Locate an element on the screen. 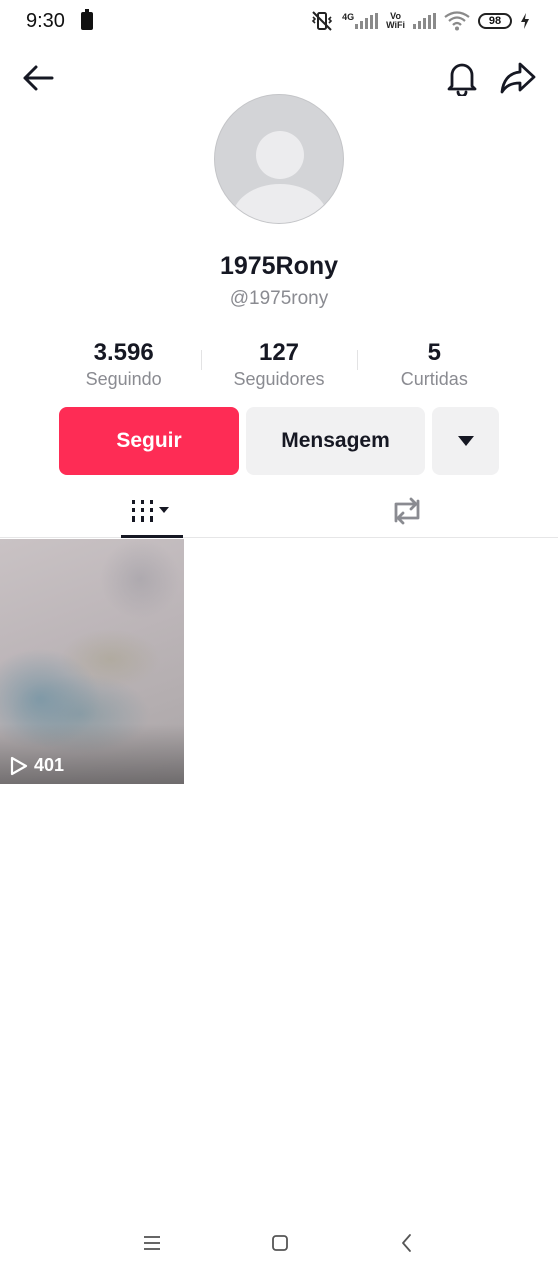 The width and height of the screenshot is (558, 1280). avatar-head is located at coordinates (280, 155).